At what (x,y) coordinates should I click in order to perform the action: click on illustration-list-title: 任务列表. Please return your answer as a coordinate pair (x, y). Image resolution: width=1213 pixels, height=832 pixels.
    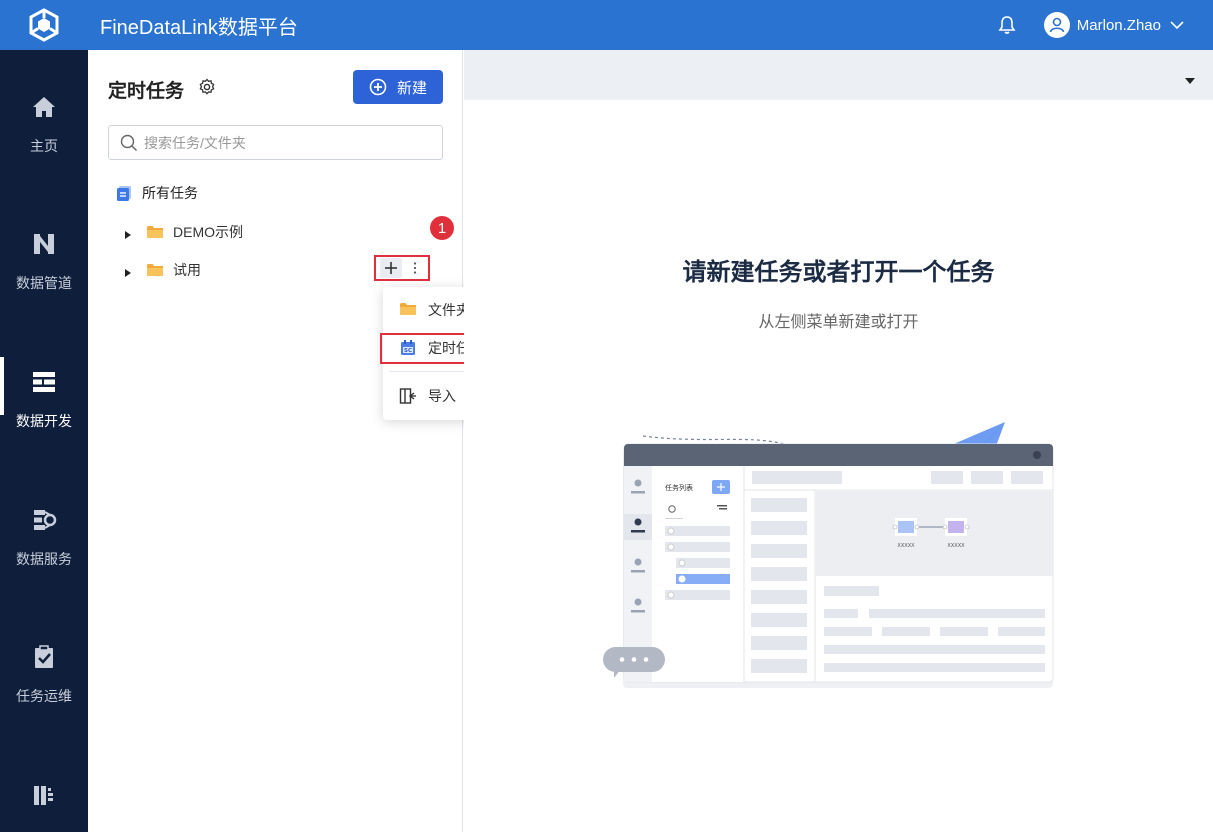
    Looking at the image, I should click on (679, 487).